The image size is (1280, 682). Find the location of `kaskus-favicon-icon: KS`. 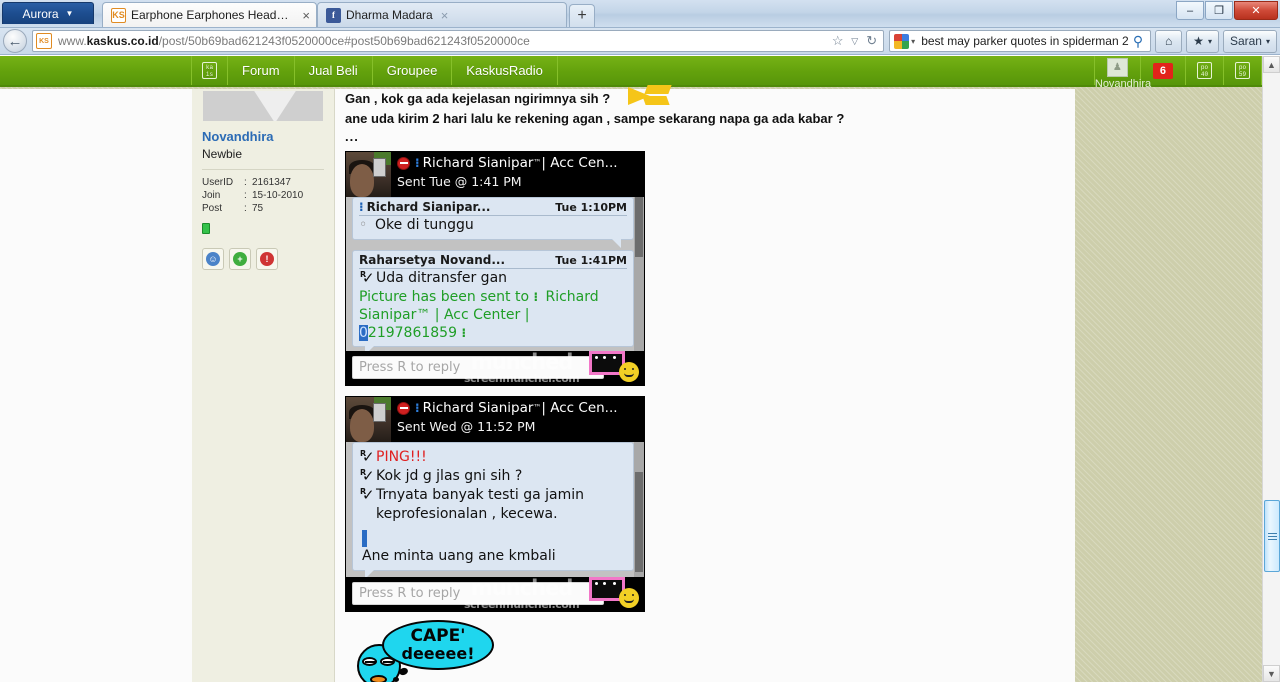

kaskus-favicon-icon: KS is located at coordinates (118, 15).